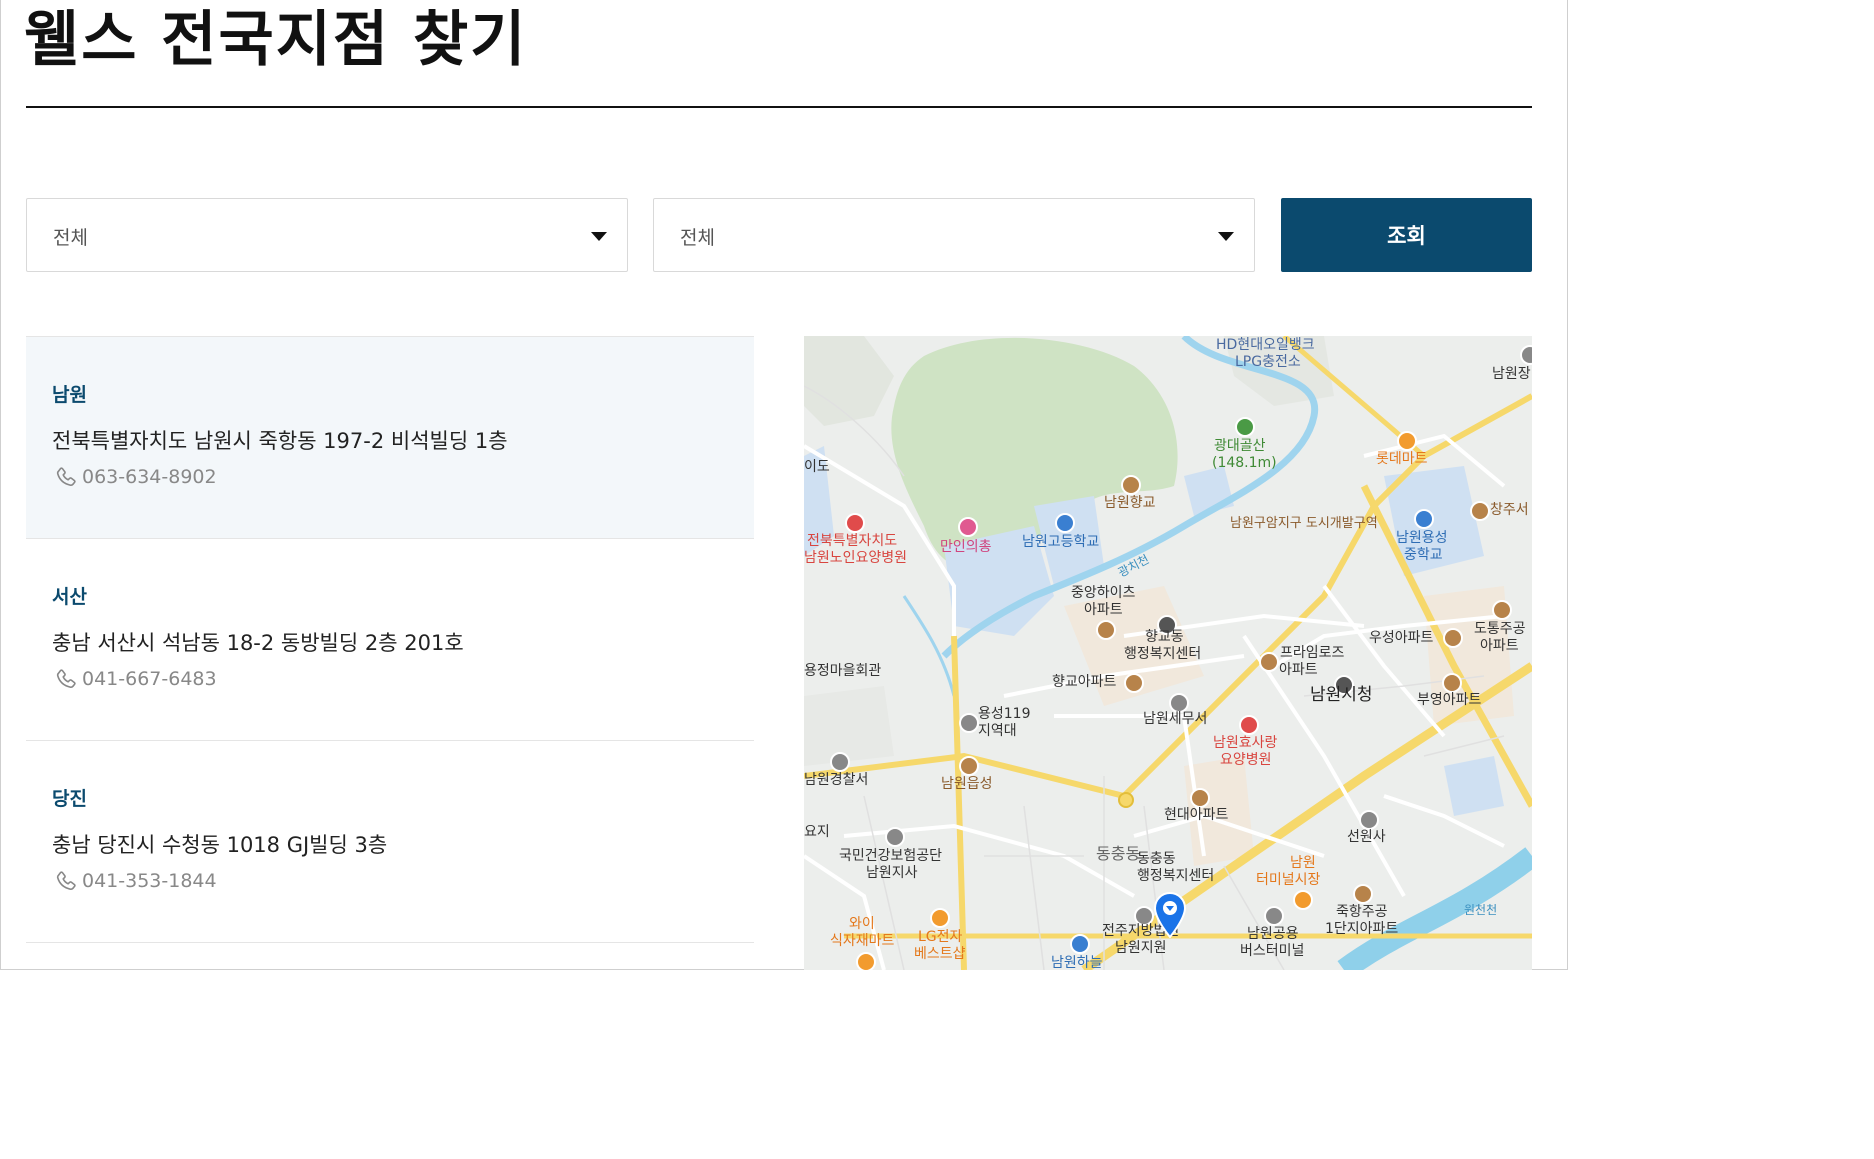 The width and height of the screenshot is (1874, 1159). I want to click on map-label: 남원, so click(1303, 863).